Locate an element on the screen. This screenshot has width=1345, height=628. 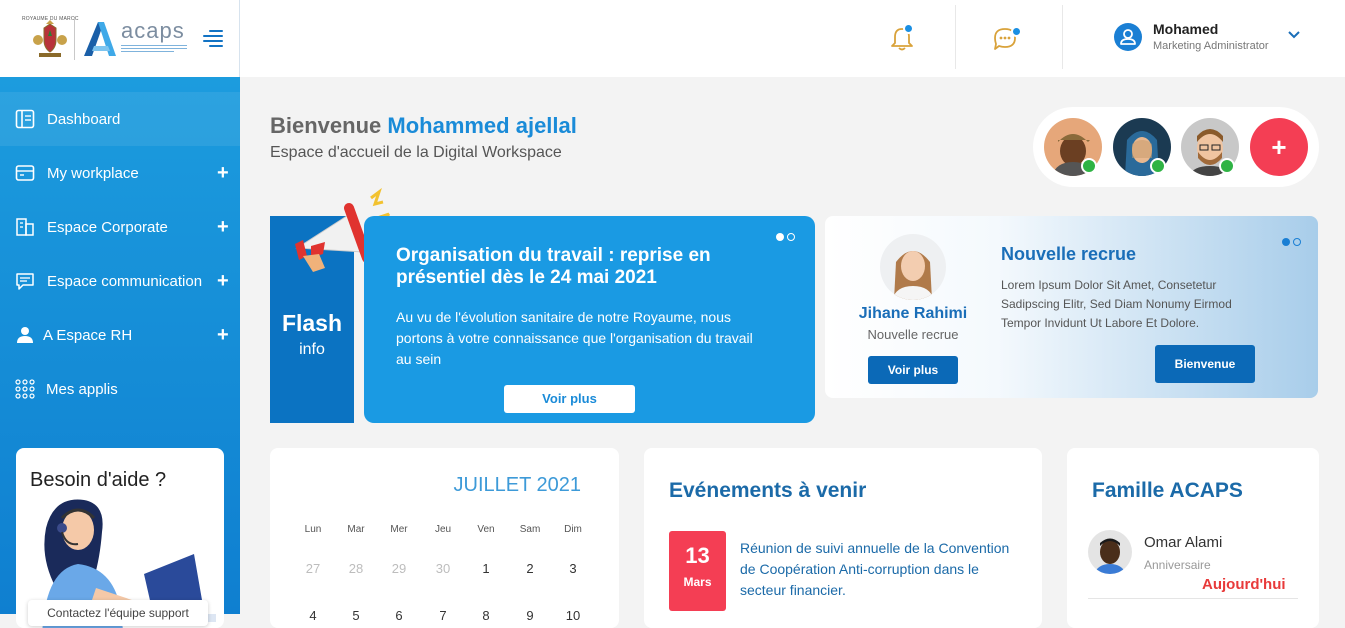
user-name: Mohamed is located at coordinates (1185, 29).